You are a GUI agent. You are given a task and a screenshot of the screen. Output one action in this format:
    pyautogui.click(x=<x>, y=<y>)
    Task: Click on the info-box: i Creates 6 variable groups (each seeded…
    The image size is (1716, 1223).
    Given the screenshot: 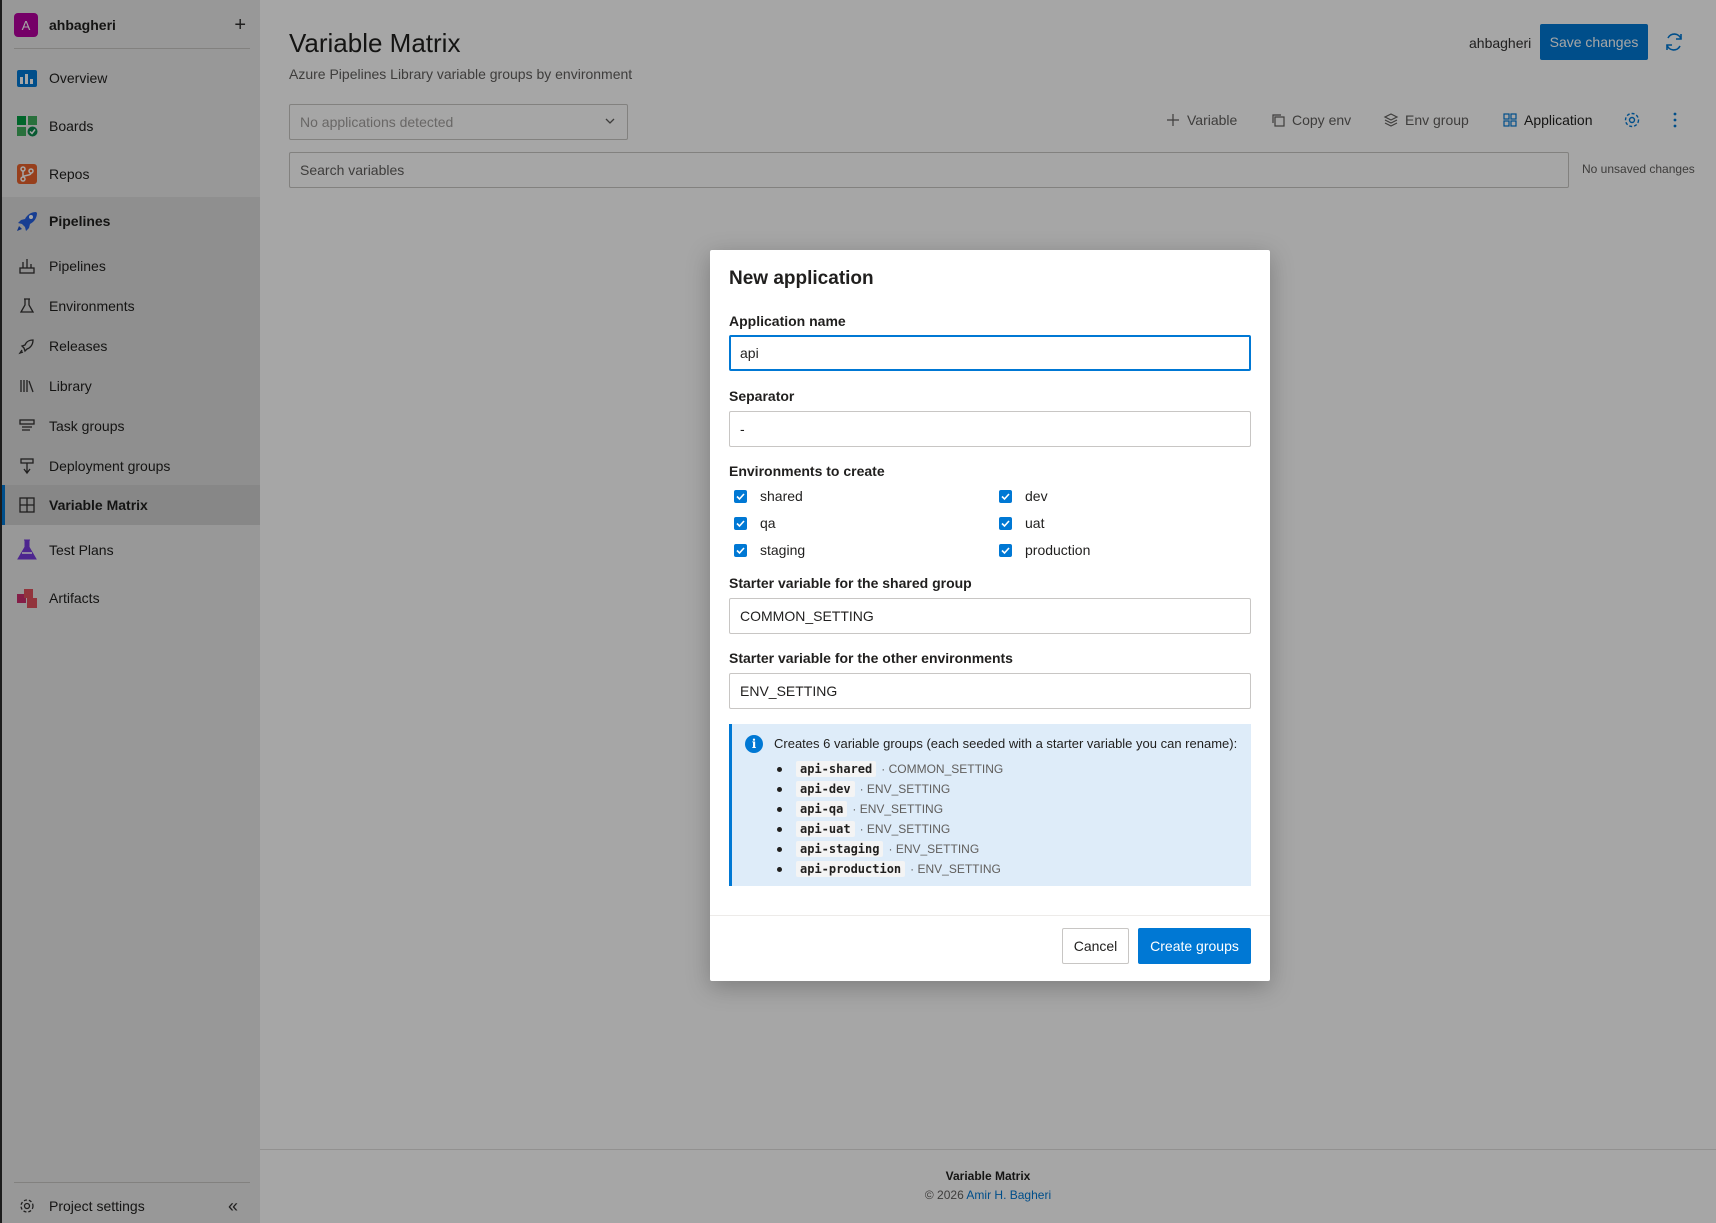 What is the action you would take?
    pyautogui.click(x=990, y=805)
    